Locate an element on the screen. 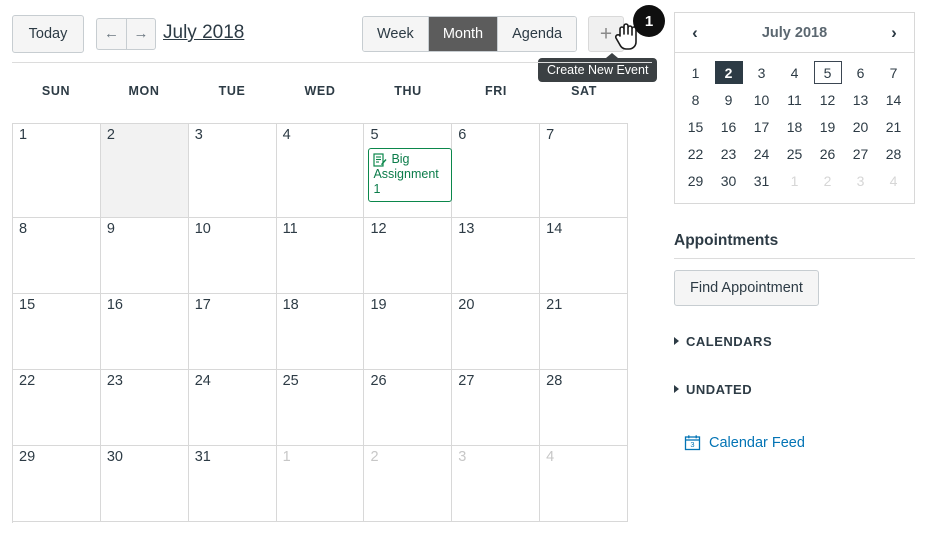 The image size is (927, 533). tab-month: Month is located at coordinates (463, 34).